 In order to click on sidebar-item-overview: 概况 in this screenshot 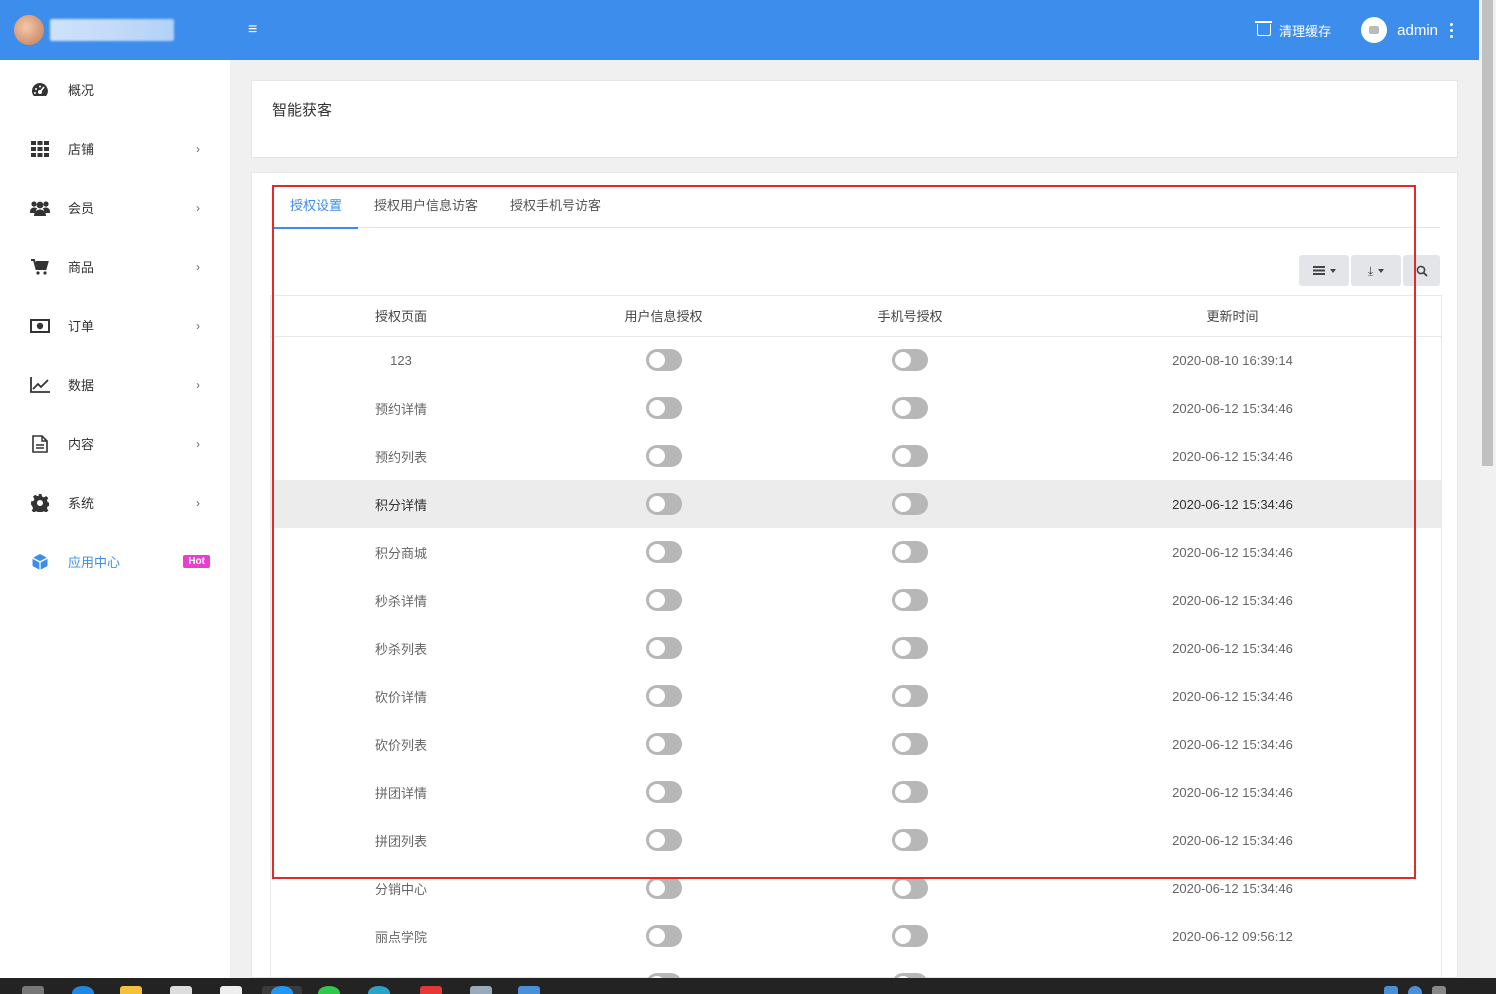, I will do `click(115, 89)`.